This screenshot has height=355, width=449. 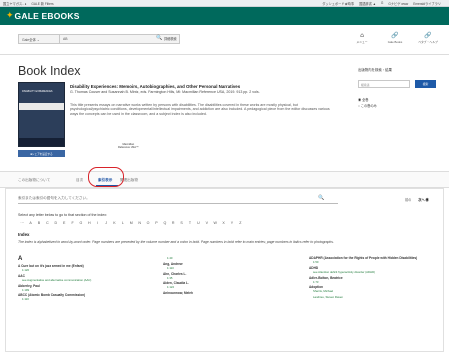 I want to click on search-within-panel: 出版物内を検索・結果 検索語 検索 ◉ 全巻 ○ この巻のみ, so click(x=398, y=87).